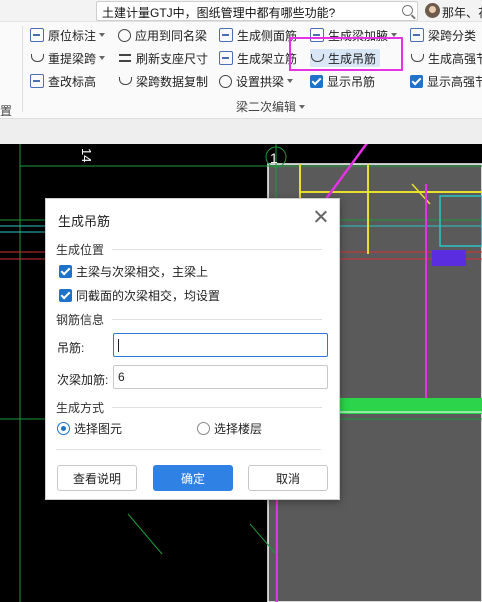 This screenshot has height=602, width=482. Describe the element at coordinates (417, 58) in the screenshot. I see `high-strength-icon` at that location.